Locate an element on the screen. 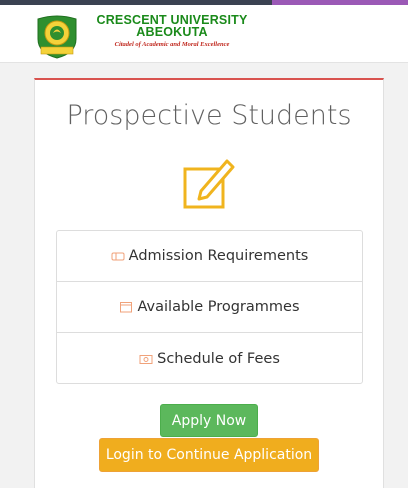  calendar-icon is located at coordinates (126, 307).